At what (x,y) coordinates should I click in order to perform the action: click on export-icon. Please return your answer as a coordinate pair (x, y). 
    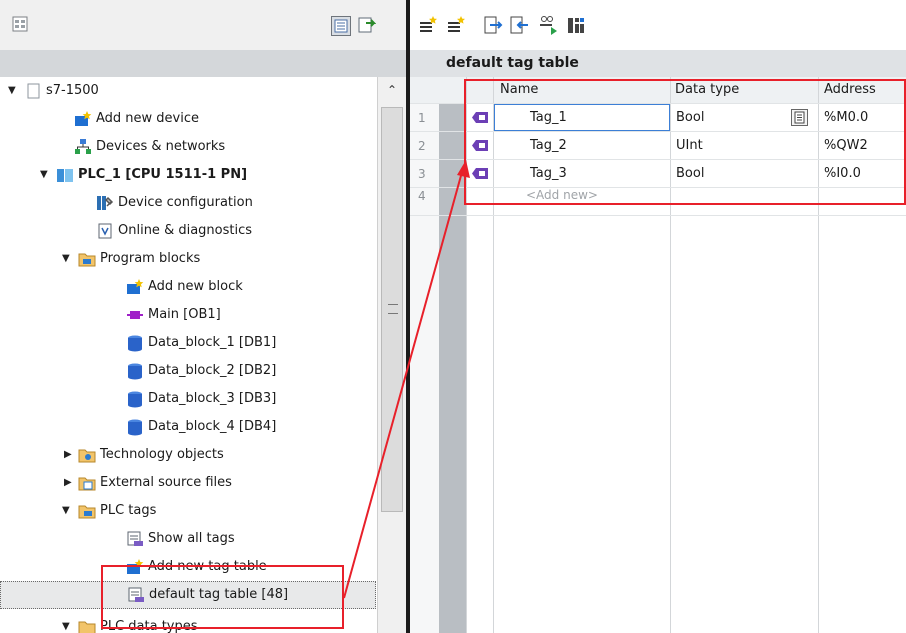
    Looking at the image, I should click on (367, 24).